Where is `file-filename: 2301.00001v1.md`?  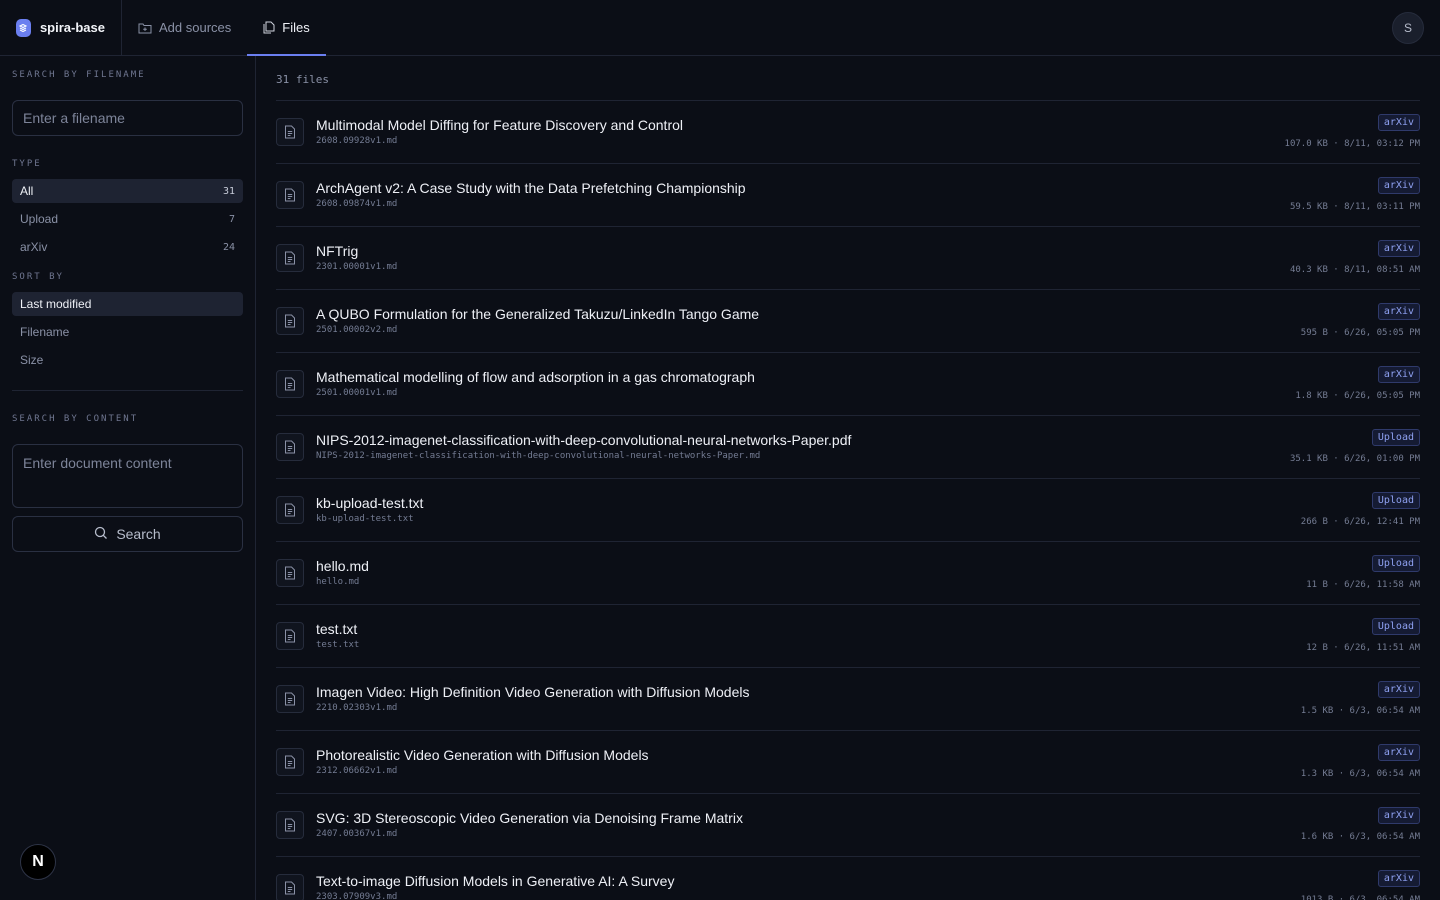
file-filename: 2301.00001v1.md is located at coordinates (357, 267).